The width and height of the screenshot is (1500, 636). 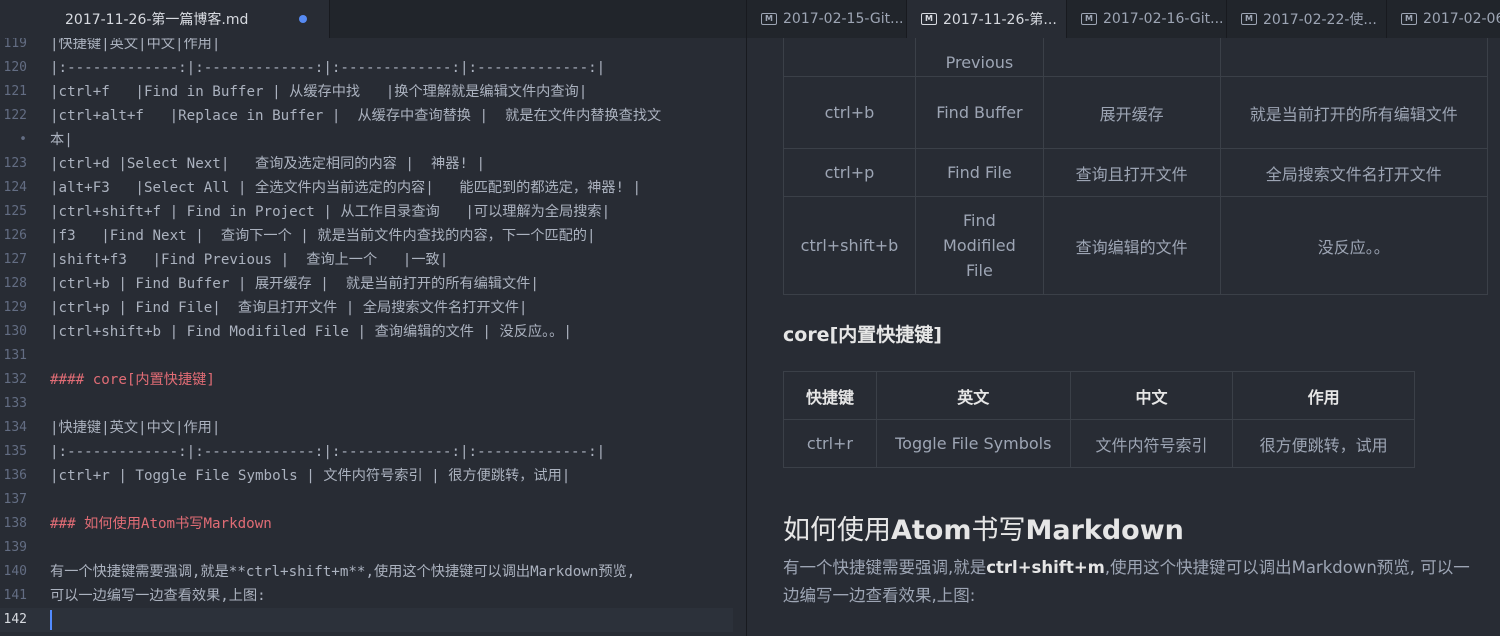 I want to click on line-number: 133, so click(x=13, y=404).